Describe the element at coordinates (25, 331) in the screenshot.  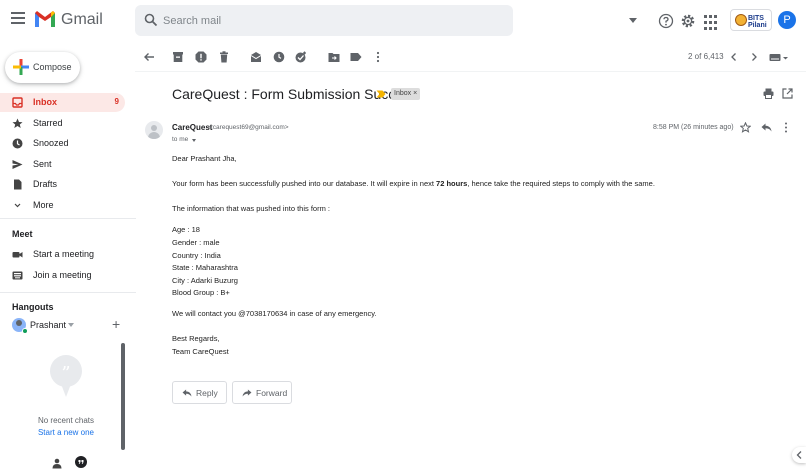
I see `online-status-icon` at that location.